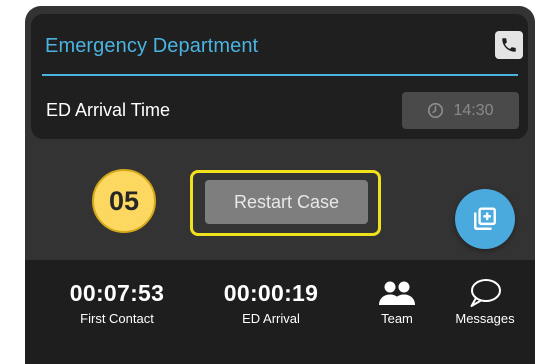 Image resolution: width=550 pixels, height=364 pixels. I want to click on first-contact-value: 00:07:53, so click(117, 293).